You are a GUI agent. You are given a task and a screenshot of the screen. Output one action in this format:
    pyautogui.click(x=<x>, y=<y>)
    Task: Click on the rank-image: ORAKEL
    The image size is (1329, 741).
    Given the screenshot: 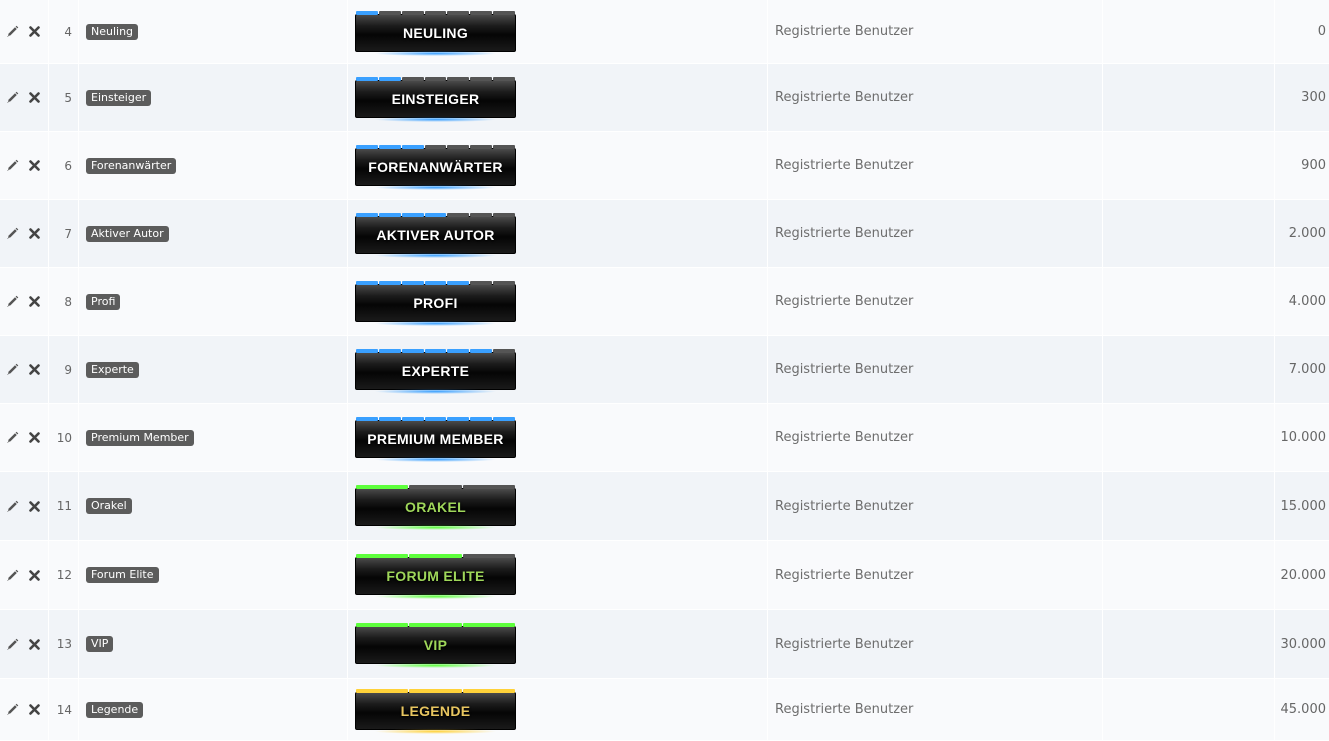 What is the action you would take?
    pyautogui.click(x=435, y=507)
    